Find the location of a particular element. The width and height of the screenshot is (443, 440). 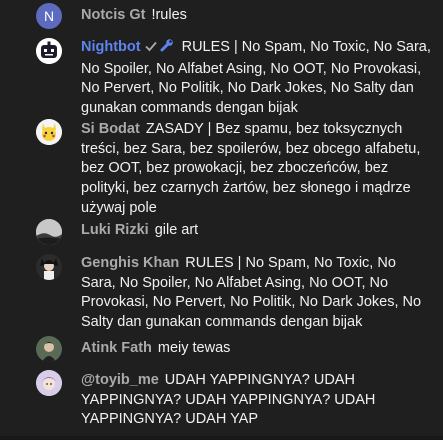

author-name: @toyib_me is located at coordinates (120, 380).